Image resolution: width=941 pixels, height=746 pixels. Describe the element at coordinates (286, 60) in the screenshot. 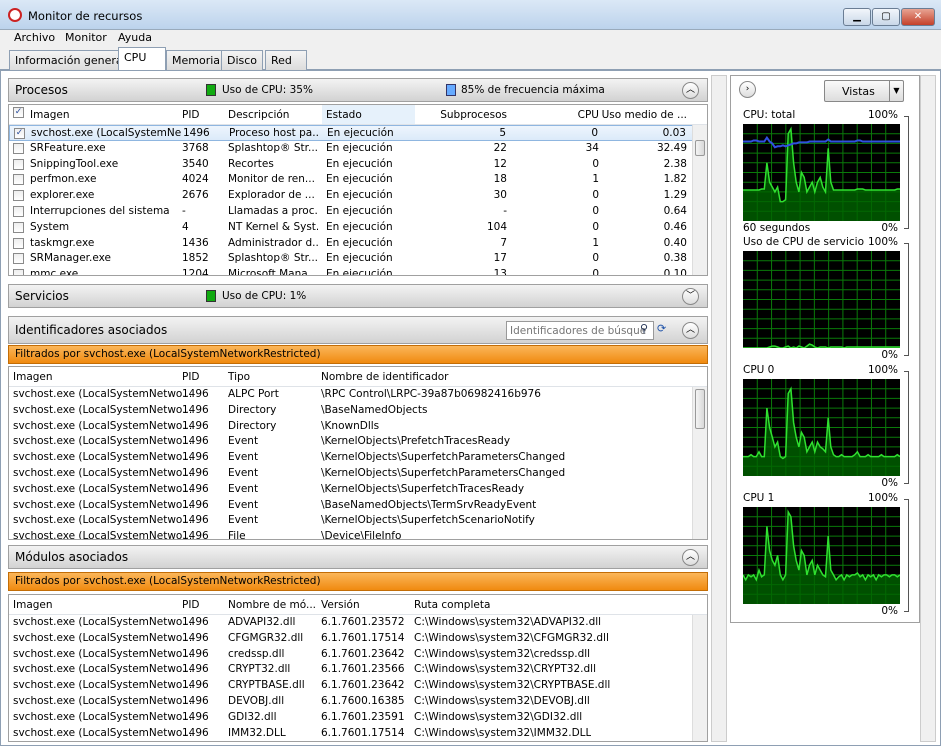

I see `tab-red: Red` at that location.